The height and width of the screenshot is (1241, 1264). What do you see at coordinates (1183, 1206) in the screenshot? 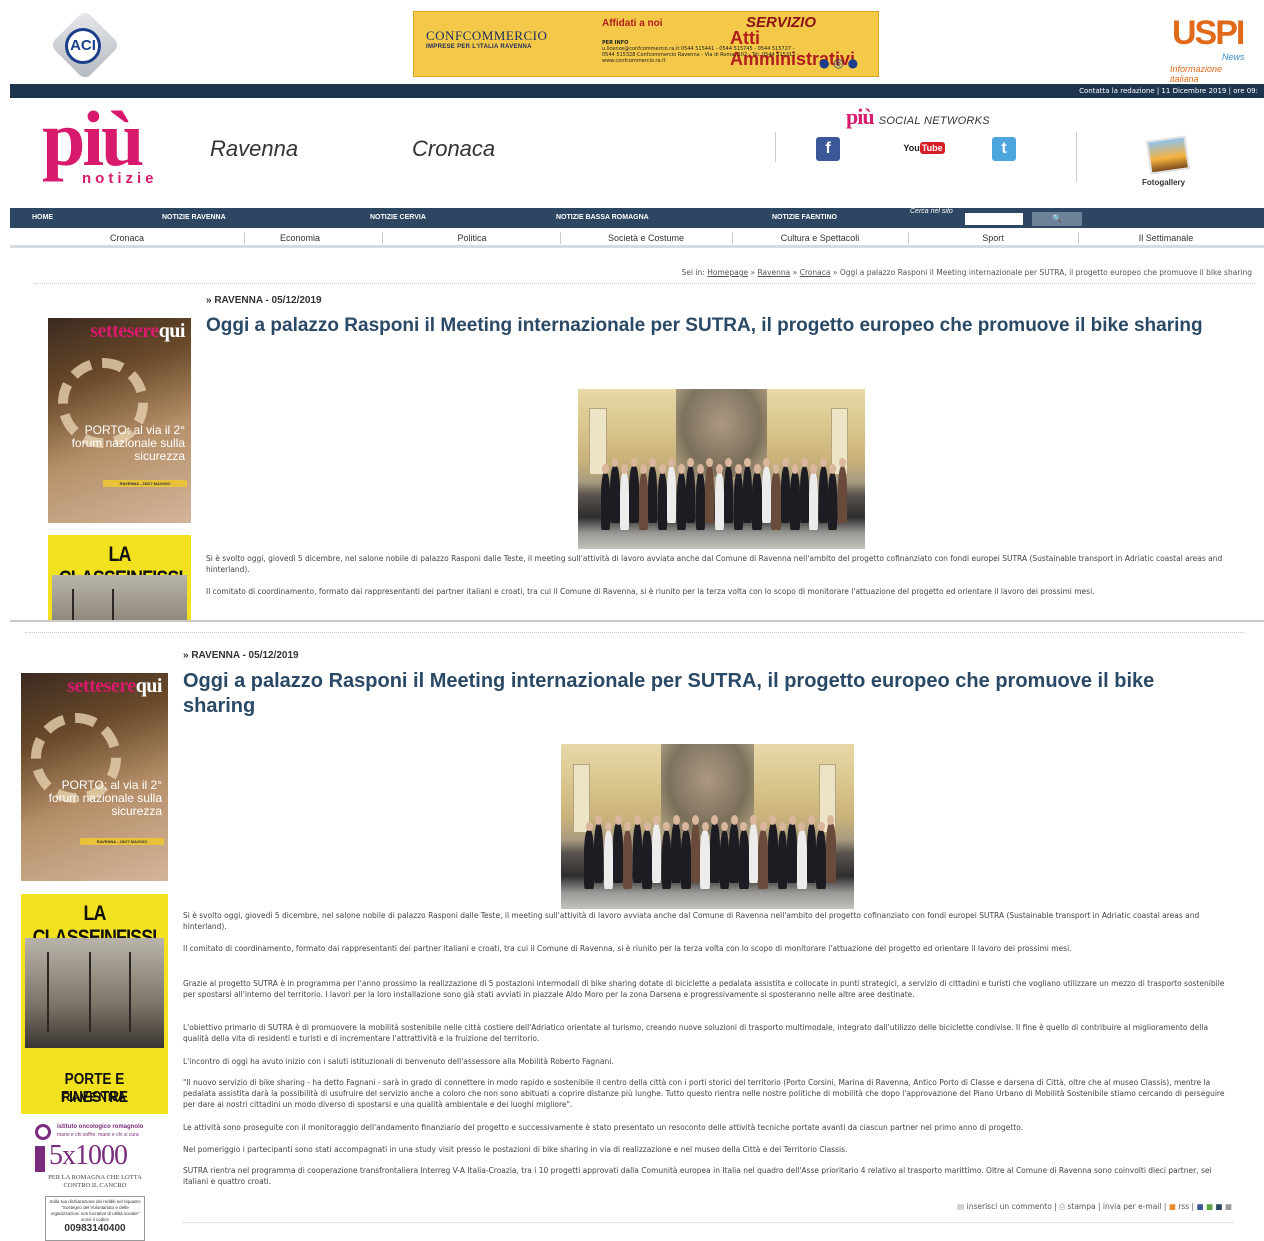
I see `rss-link: rss` at bounding box center [1183, 1206].